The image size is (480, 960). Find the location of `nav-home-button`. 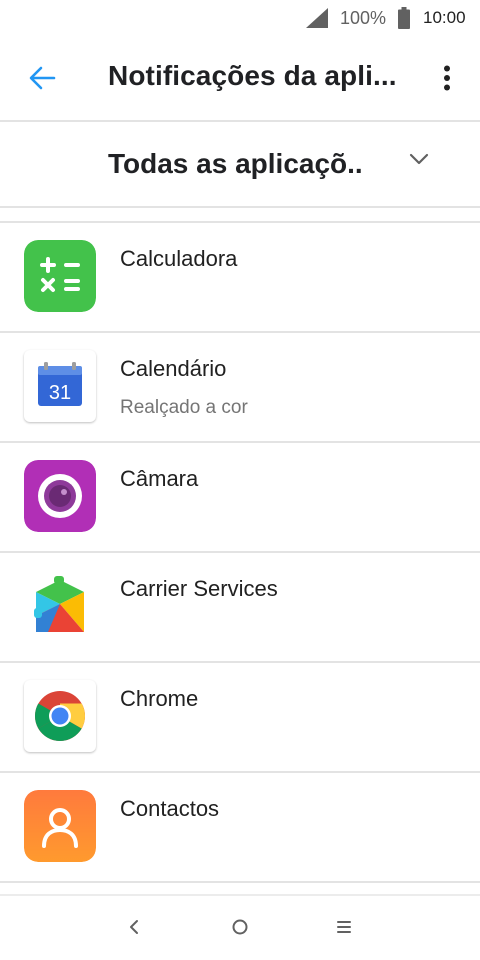

nav-home-button is located at coordinates (240, 929).